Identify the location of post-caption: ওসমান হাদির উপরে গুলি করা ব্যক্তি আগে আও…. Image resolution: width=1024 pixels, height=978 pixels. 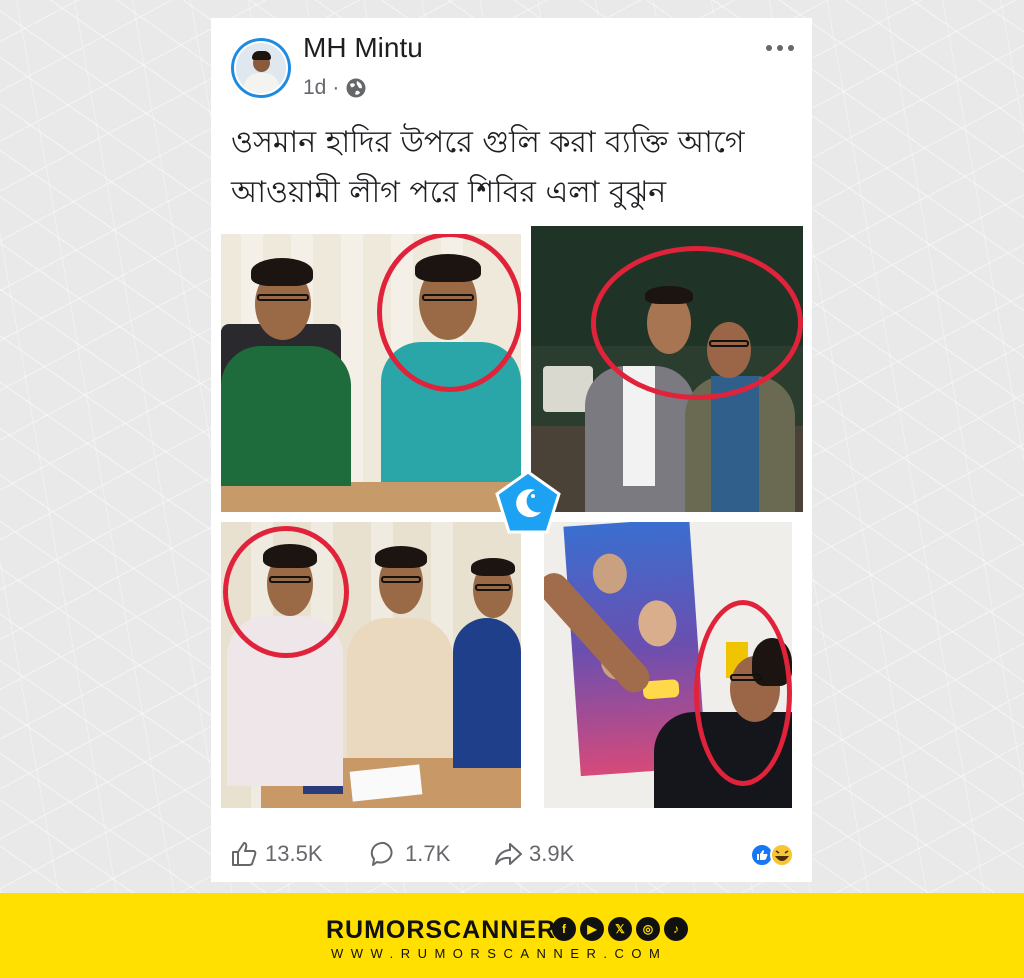
(511, 168).